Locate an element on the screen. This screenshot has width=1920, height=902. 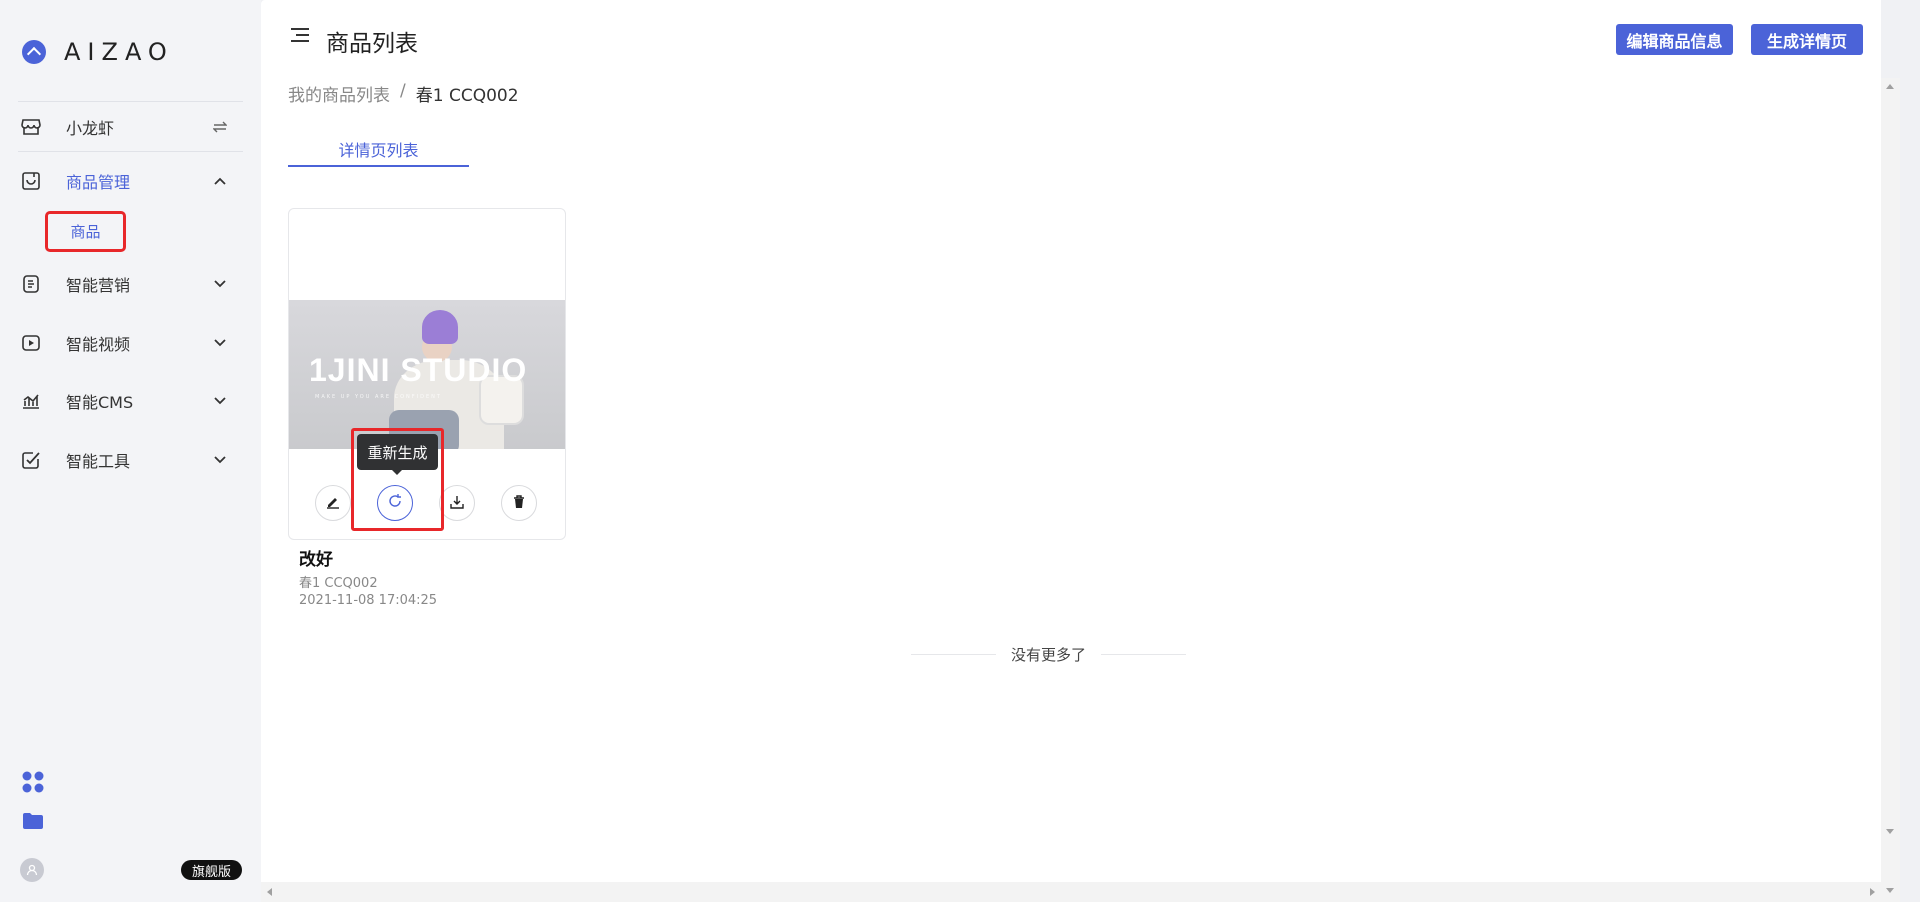
download-icon is located at coordinates (457, 503).